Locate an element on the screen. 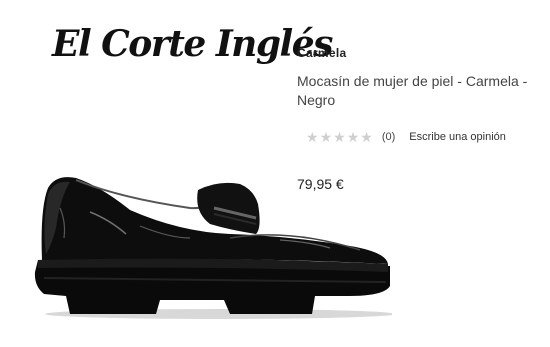  brand-logo: El Corte Inglés is located at coordinates (192, 44).